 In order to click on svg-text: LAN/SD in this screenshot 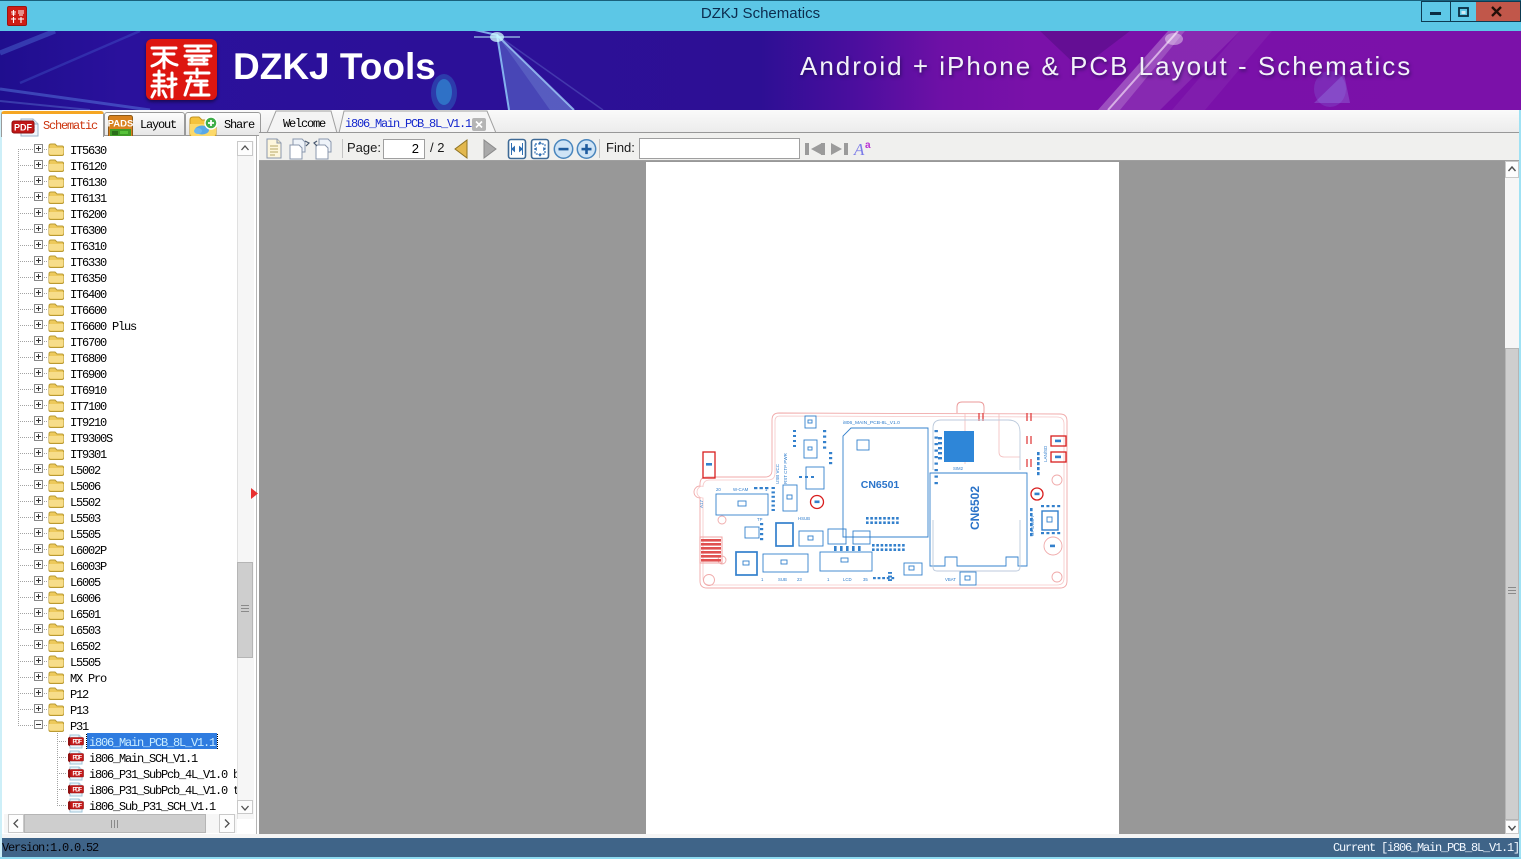, I will do `click(1045, 453)`.